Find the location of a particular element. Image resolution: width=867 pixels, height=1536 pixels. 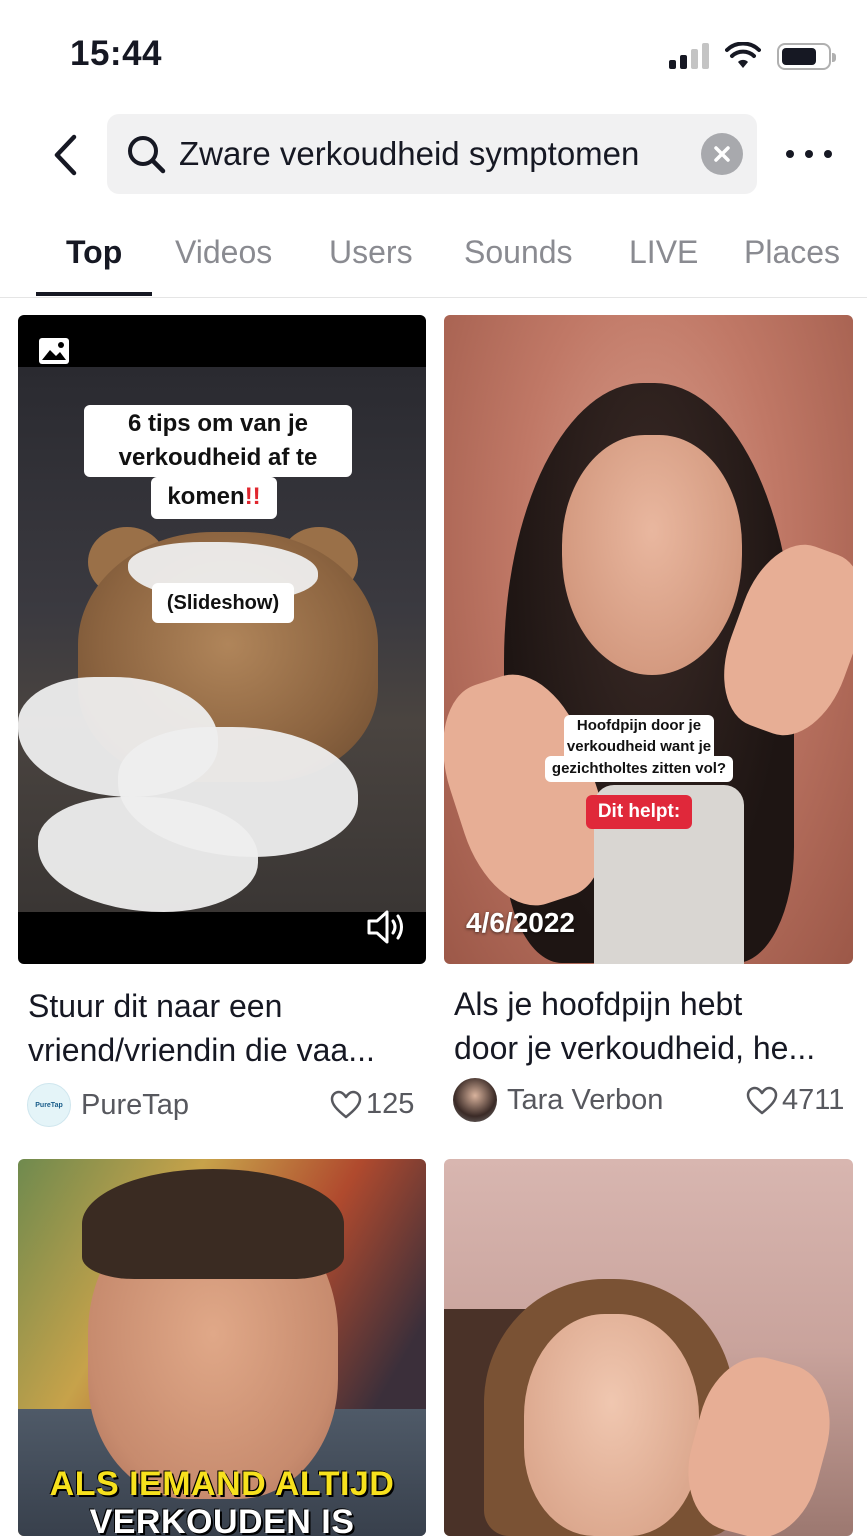

overlay-text: gezichtholtes zitten vol? is located at coordinates (639, 769).